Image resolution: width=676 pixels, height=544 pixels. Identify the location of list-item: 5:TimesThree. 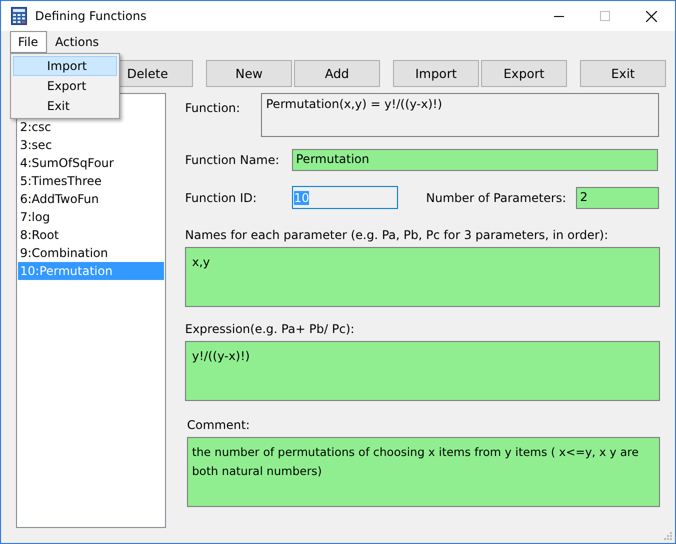
(91, 181).